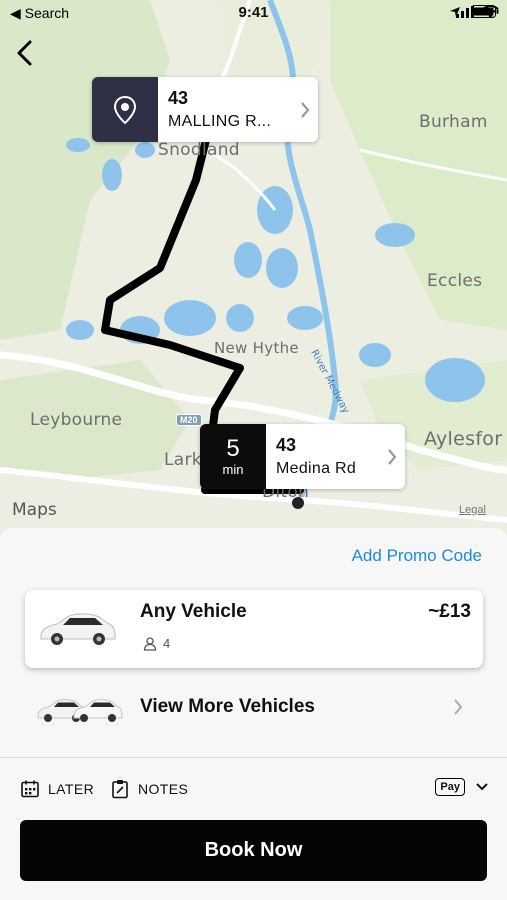 The image size is (507, 900). I want to click on notes-label: NOTES, so click(163, 789).